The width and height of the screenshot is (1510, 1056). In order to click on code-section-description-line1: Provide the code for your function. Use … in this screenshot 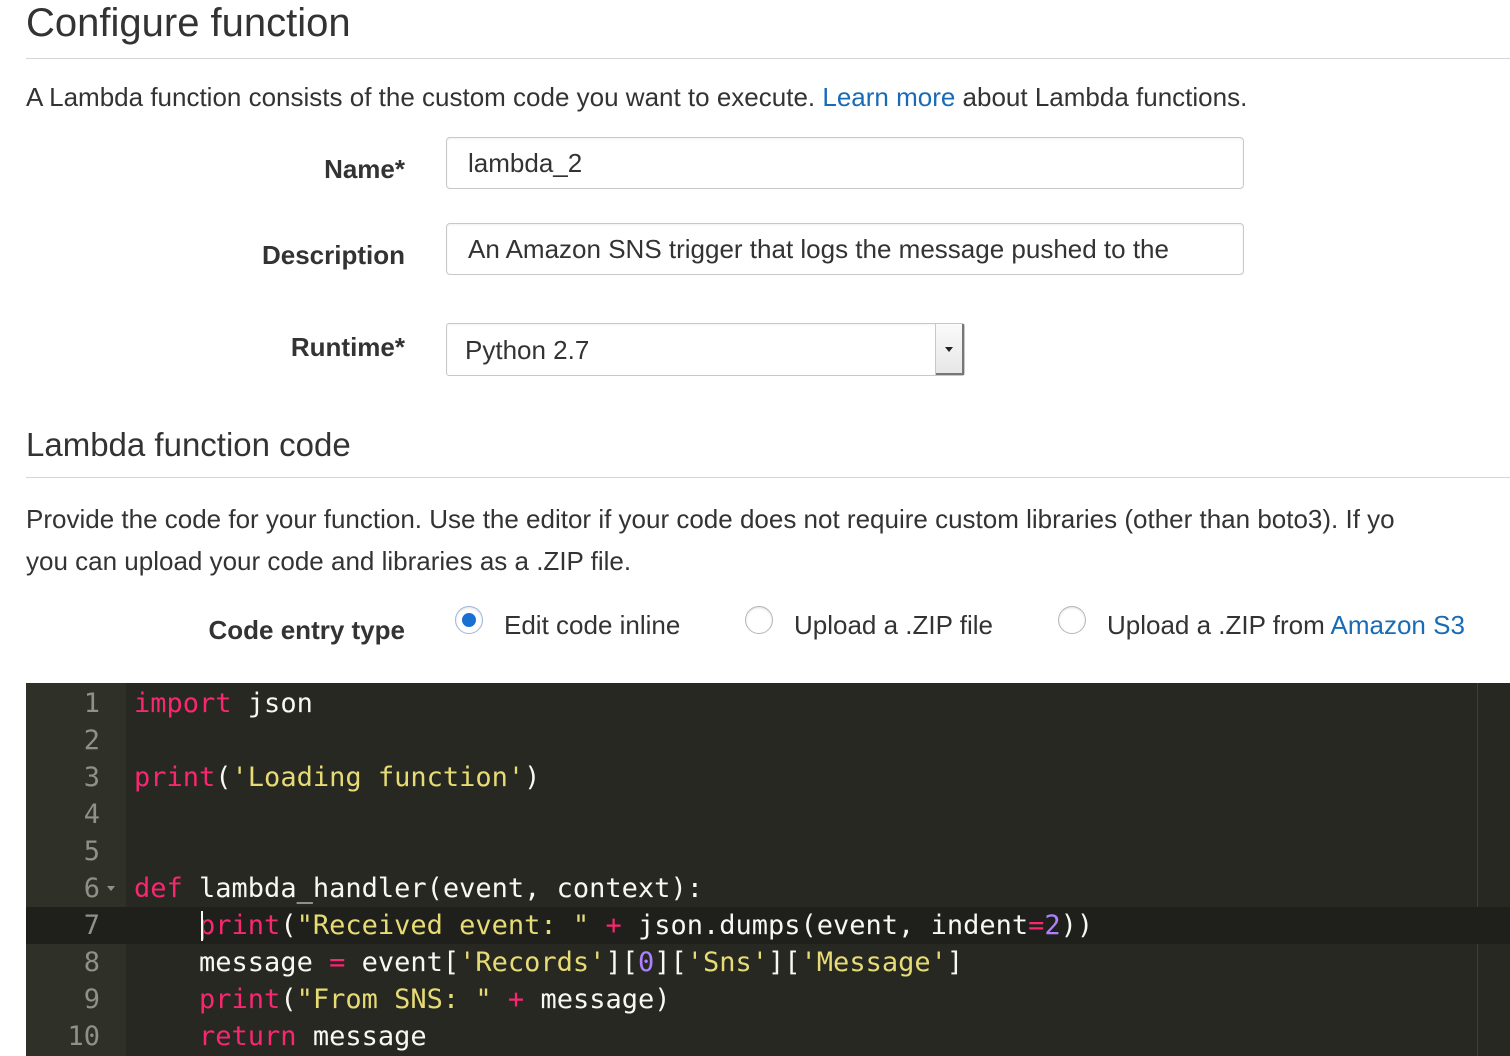, I will do `click(710, 519)`.